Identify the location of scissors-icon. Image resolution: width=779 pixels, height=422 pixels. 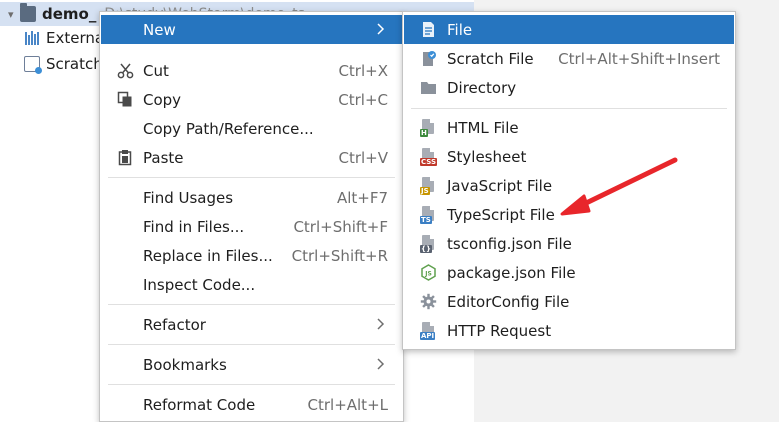
(125, 71).